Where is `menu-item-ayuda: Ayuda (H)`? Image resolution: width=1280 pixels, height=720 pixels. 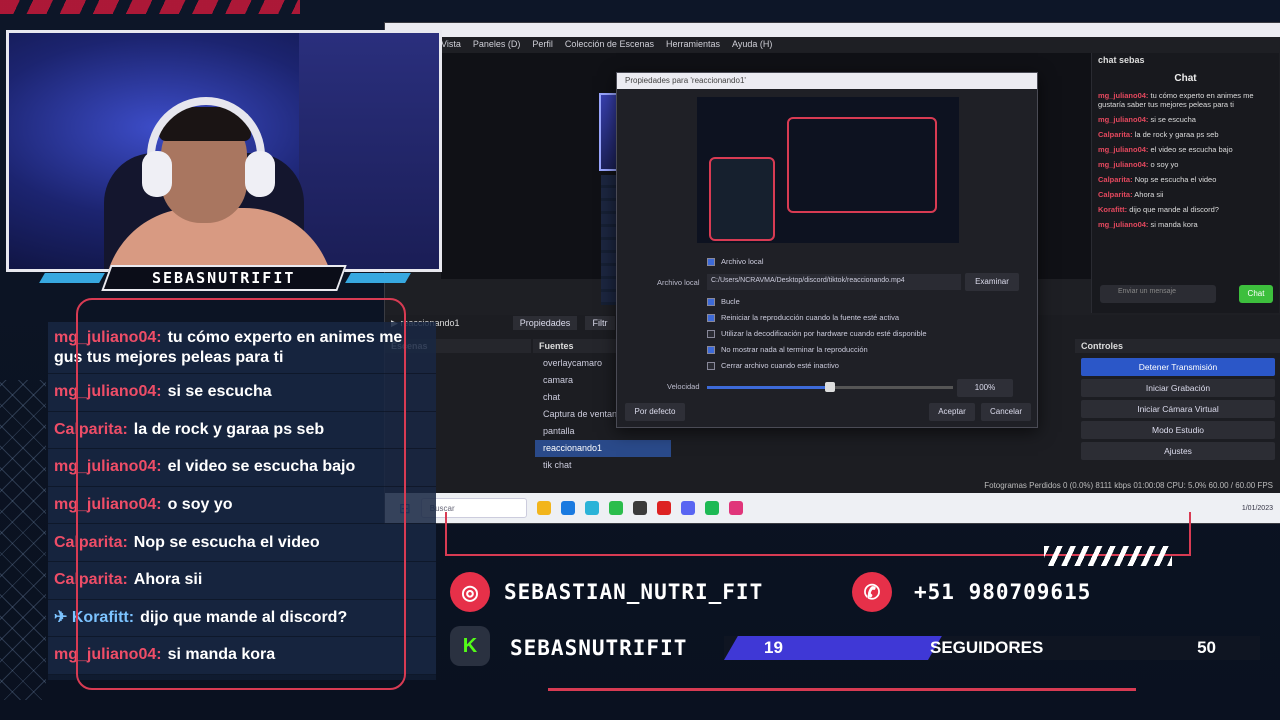
menu-item-ayuda: Ayuda (H) is located at coordinates (752, 44).